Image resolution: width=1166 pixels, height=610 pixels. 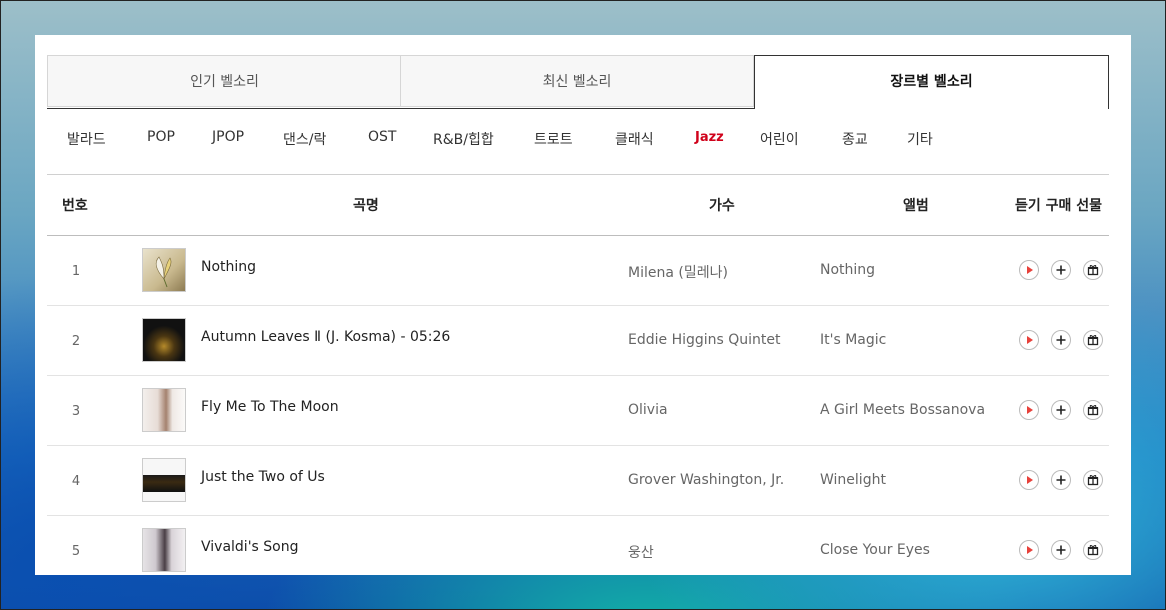 I want to click on album-name: Close Your Eyes, so click(x=875, y=550).